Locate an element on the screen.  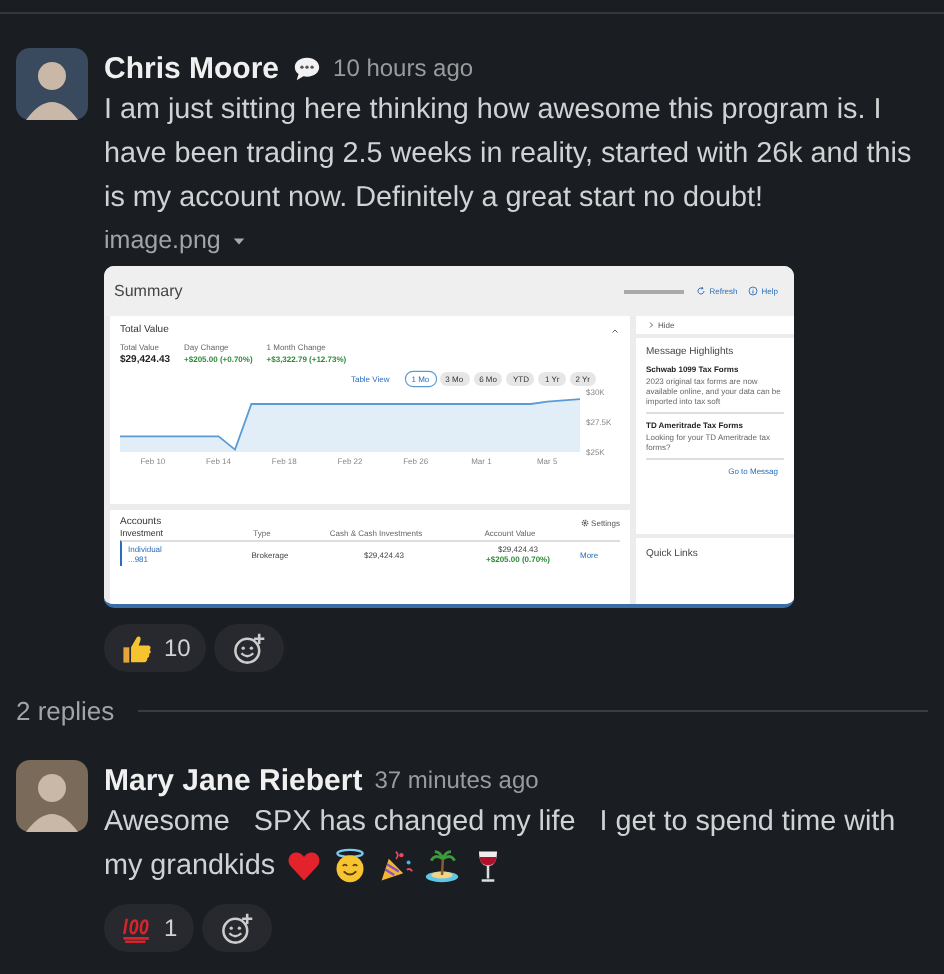
author-name: Mary Jane Riebert is located at coordinates (233, 780).